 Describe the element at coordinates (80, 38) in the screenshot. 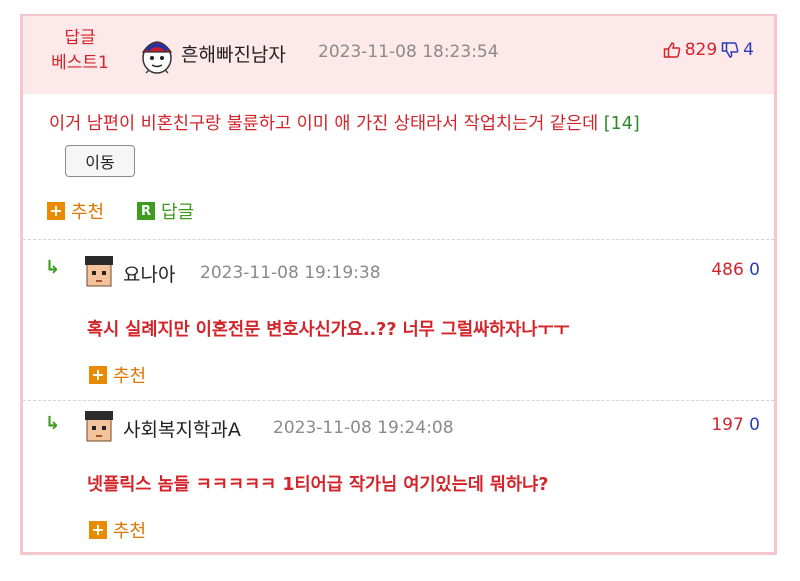

I see `badge-line1: 답글` at that location.